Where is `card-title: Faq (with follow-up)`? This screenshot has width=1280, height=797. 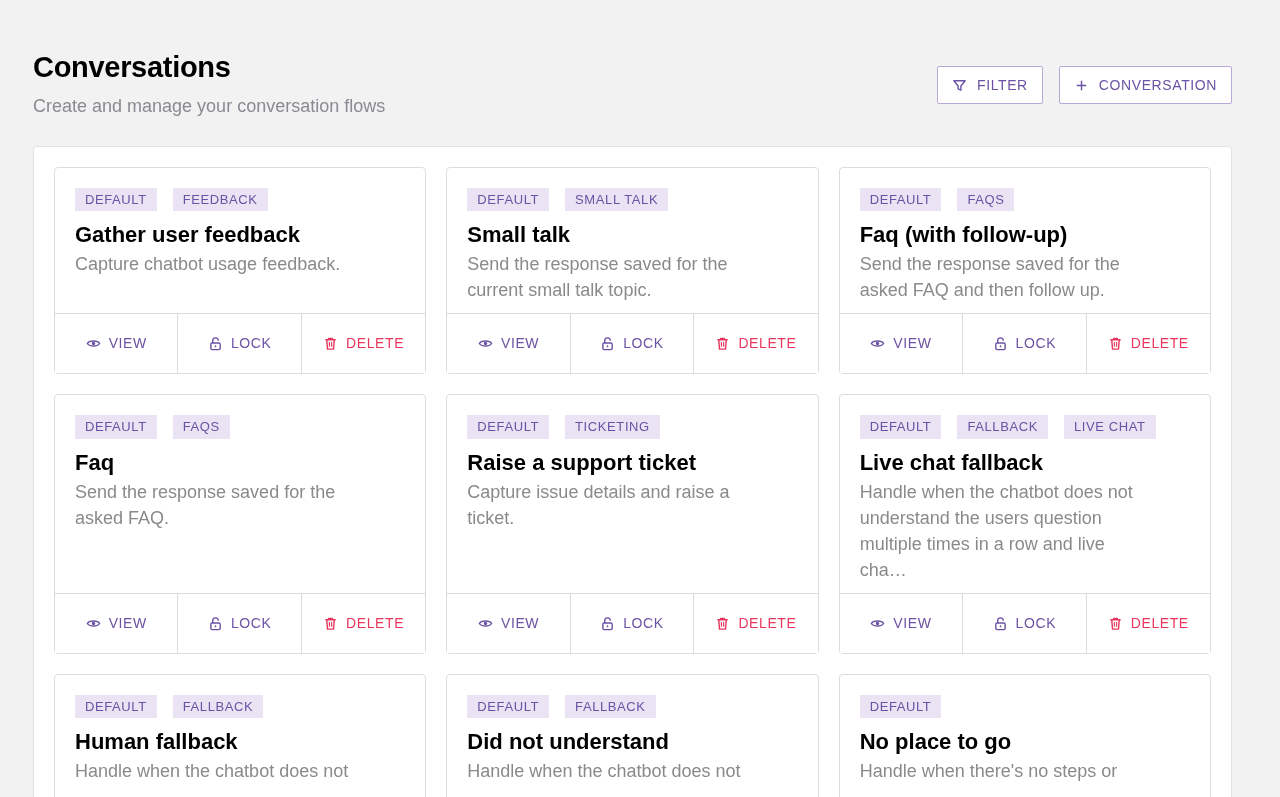
card-title: Faq (with follow-up) is located at coordinates (964, 235).